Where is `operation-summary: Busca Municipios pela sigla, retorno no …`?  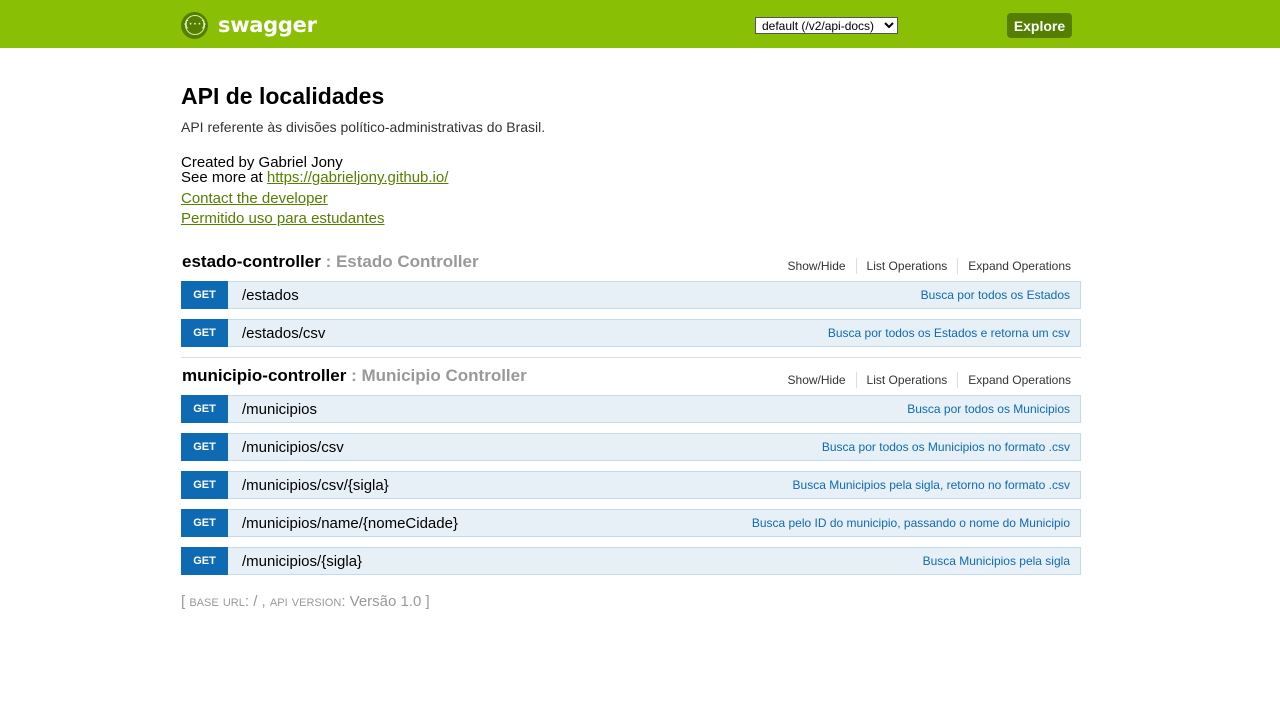 operation-summary: Busca Municipios pela sigla, retorno no … is located at coordinates (931, 485).